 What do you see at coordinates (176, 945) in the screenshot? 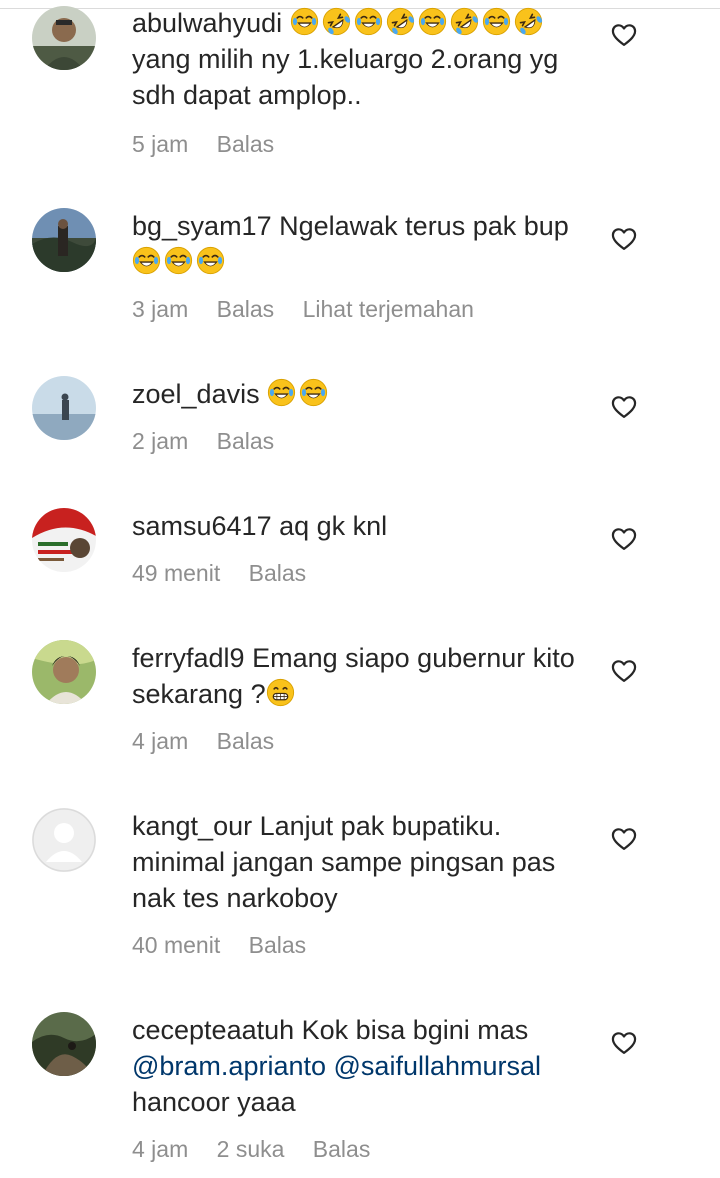
I see `comment-time: 40 menit` at bounding box center [176, 945].